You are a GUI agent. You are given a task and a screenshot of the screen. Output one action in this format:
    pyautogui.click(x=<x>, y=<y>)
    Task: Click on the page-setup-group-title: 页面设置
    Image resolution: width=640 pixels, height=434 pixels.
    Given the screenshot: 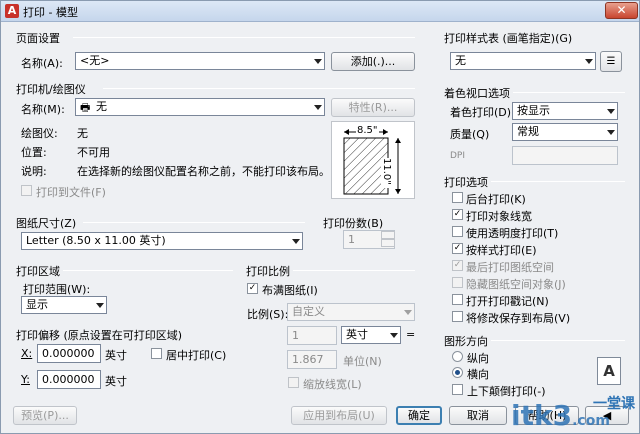 What is the action you would take?
    pyautogui.click(x=38, y=38)
    